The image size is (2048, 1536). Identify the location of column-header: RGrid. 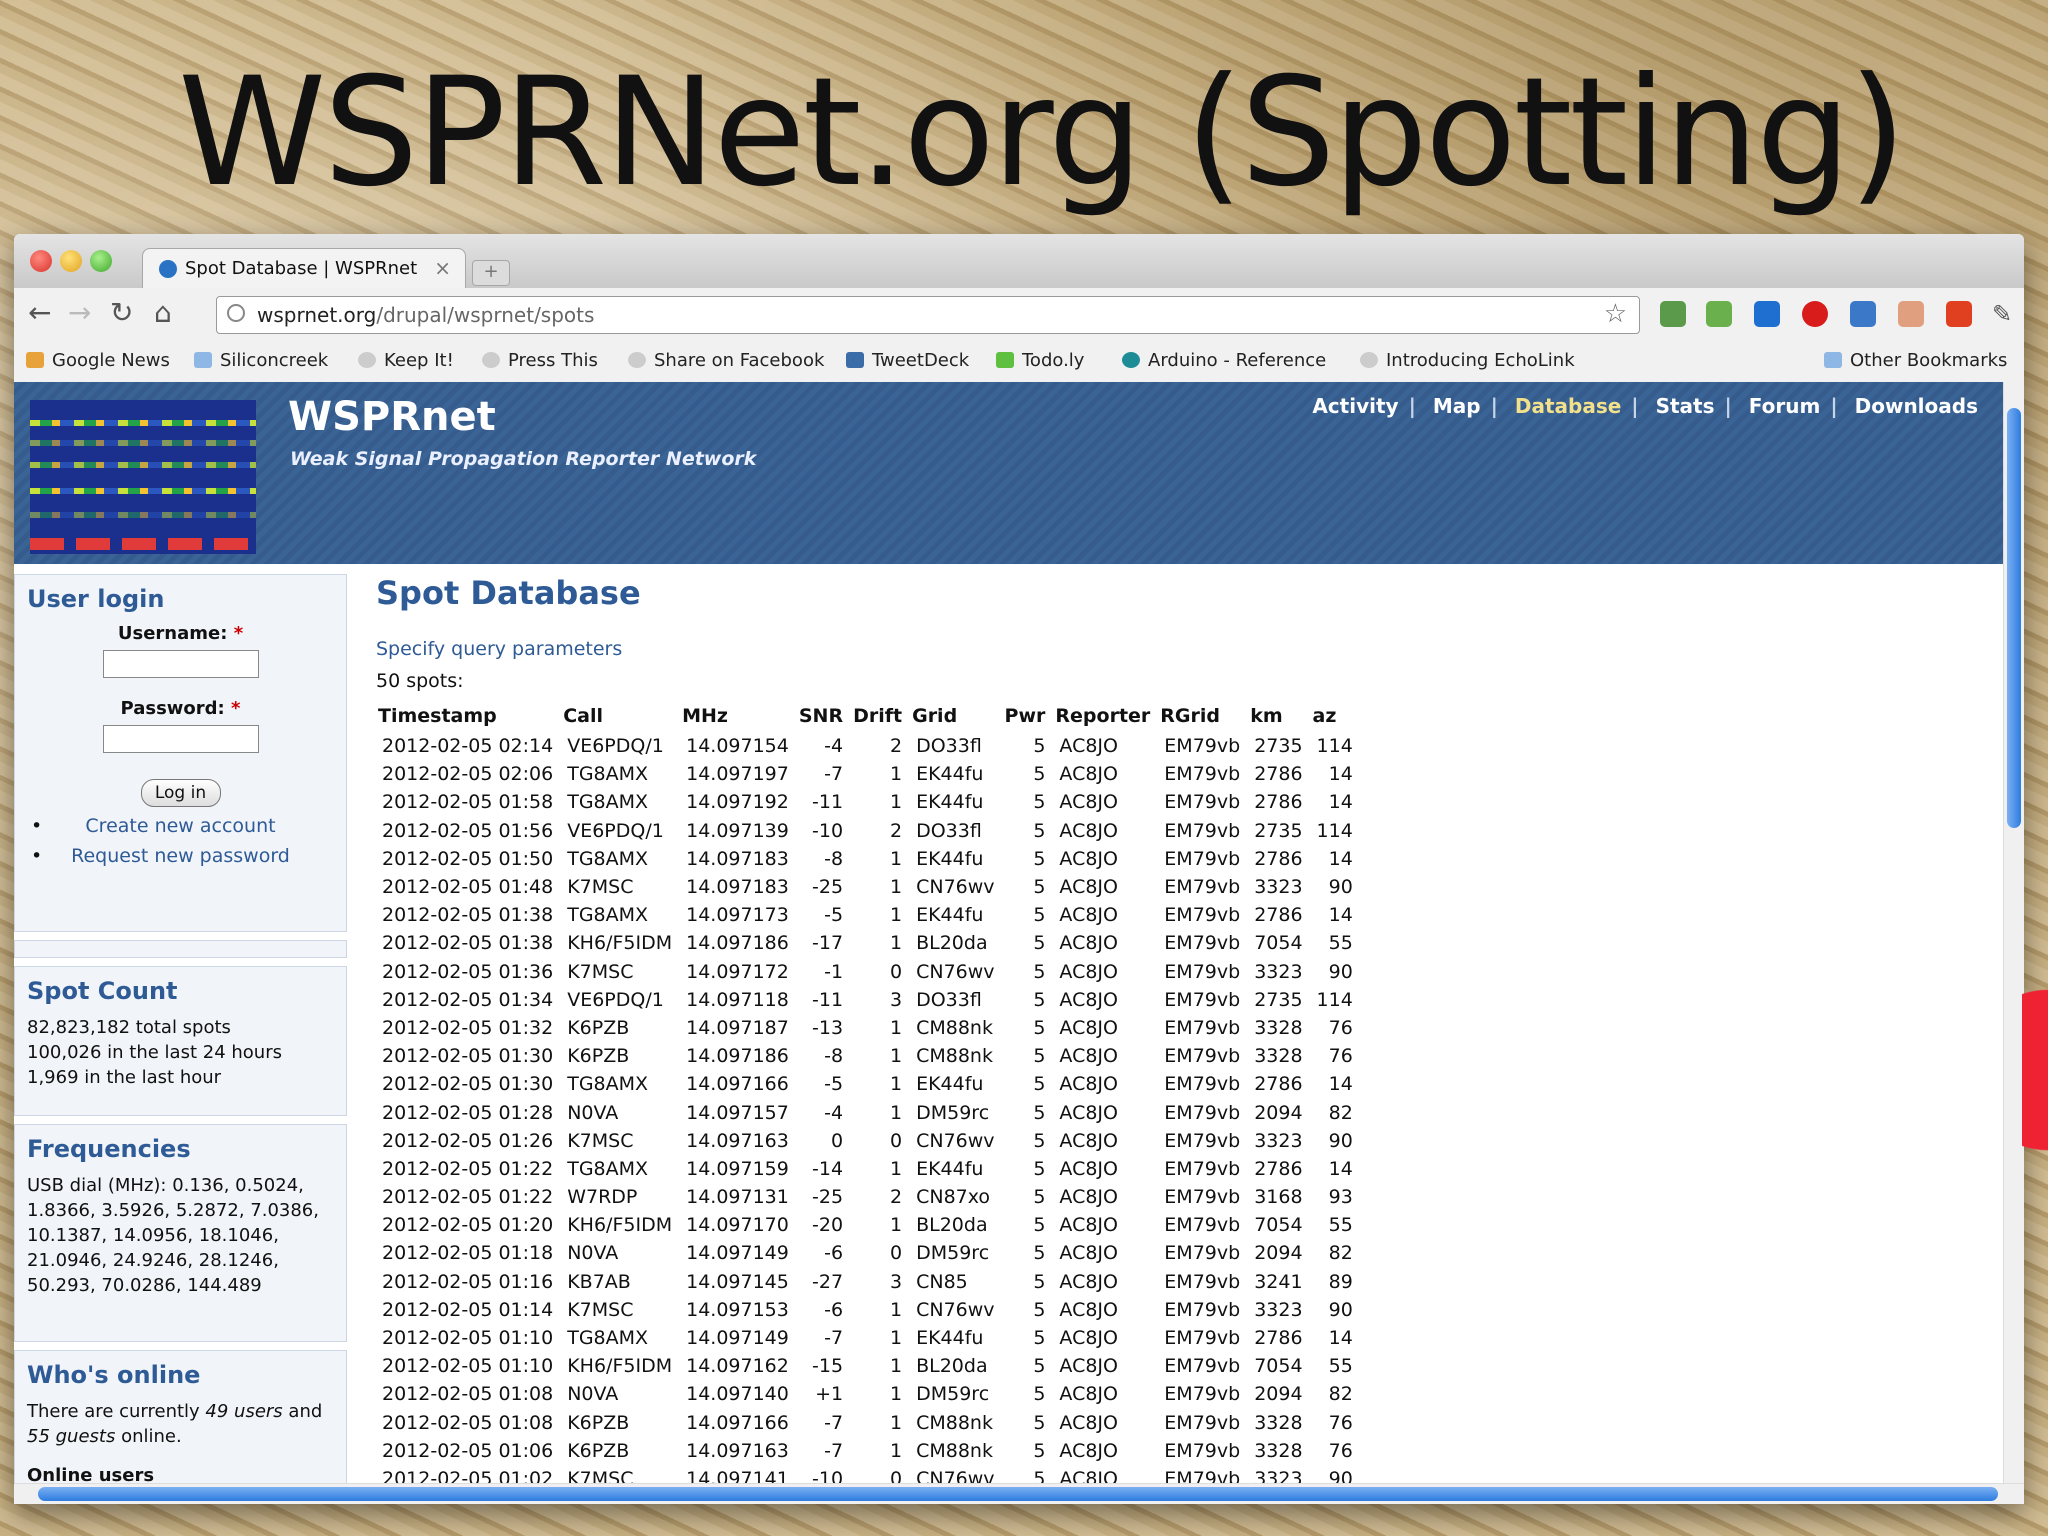
(1190, 716).